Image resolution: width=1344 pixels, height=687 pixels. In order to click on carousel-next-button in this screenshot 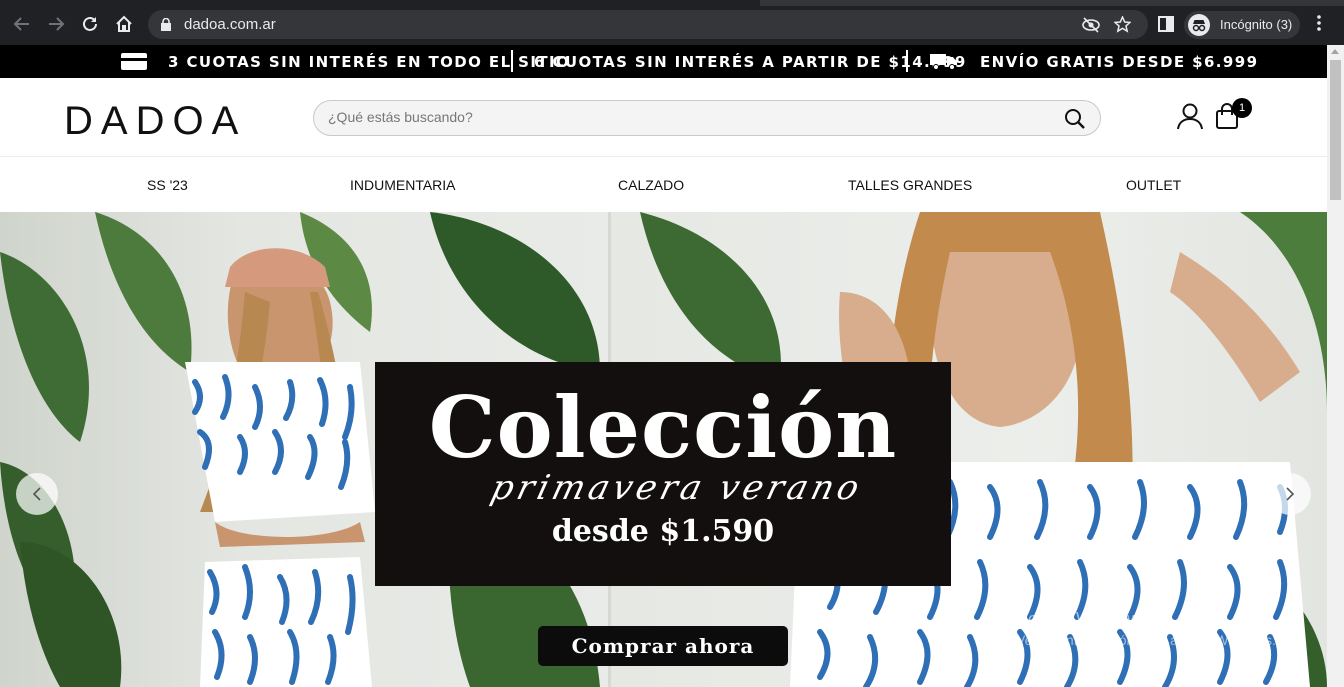, I will do `click(1290, 494)`.